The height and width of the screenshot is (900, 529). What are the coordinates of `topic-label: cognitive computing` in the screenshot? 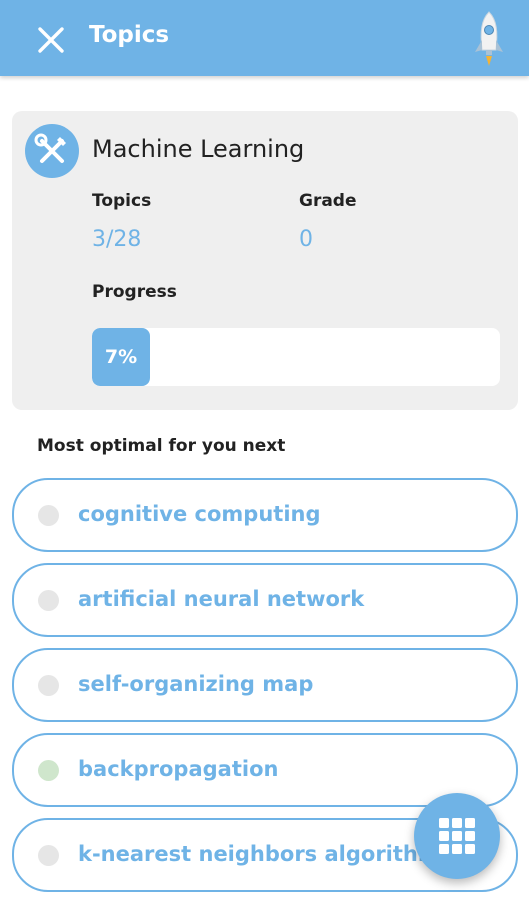 It's located at (199, 514).